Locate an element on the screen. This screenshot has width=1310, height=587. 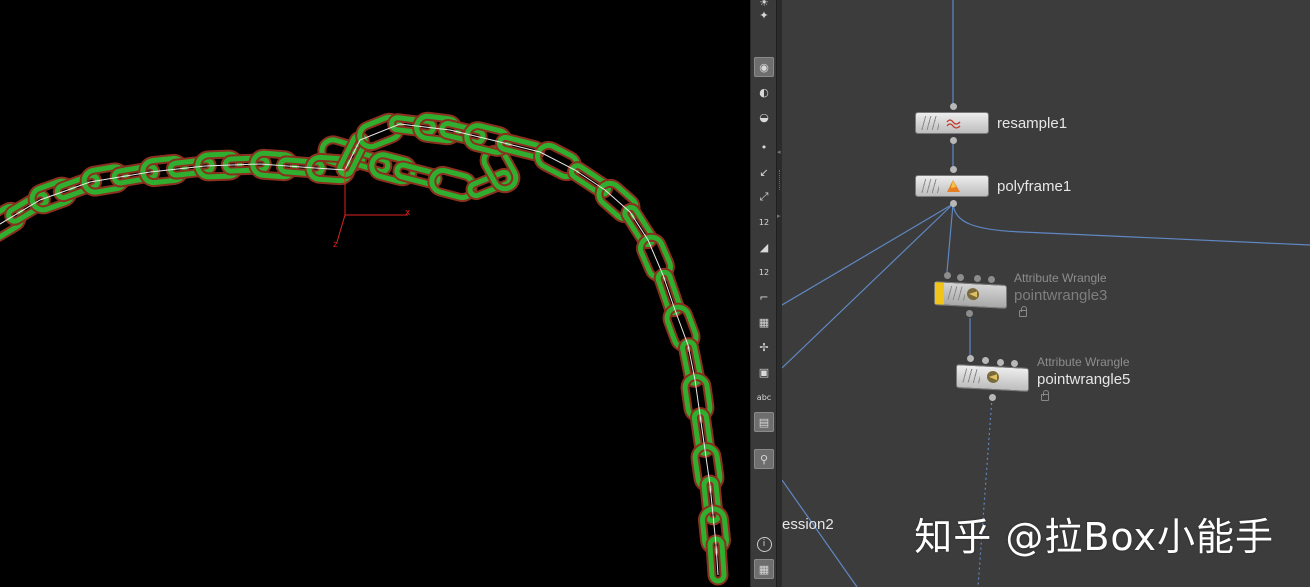
grid-layout-icon: ▦ is located at coordinates (764, 569).